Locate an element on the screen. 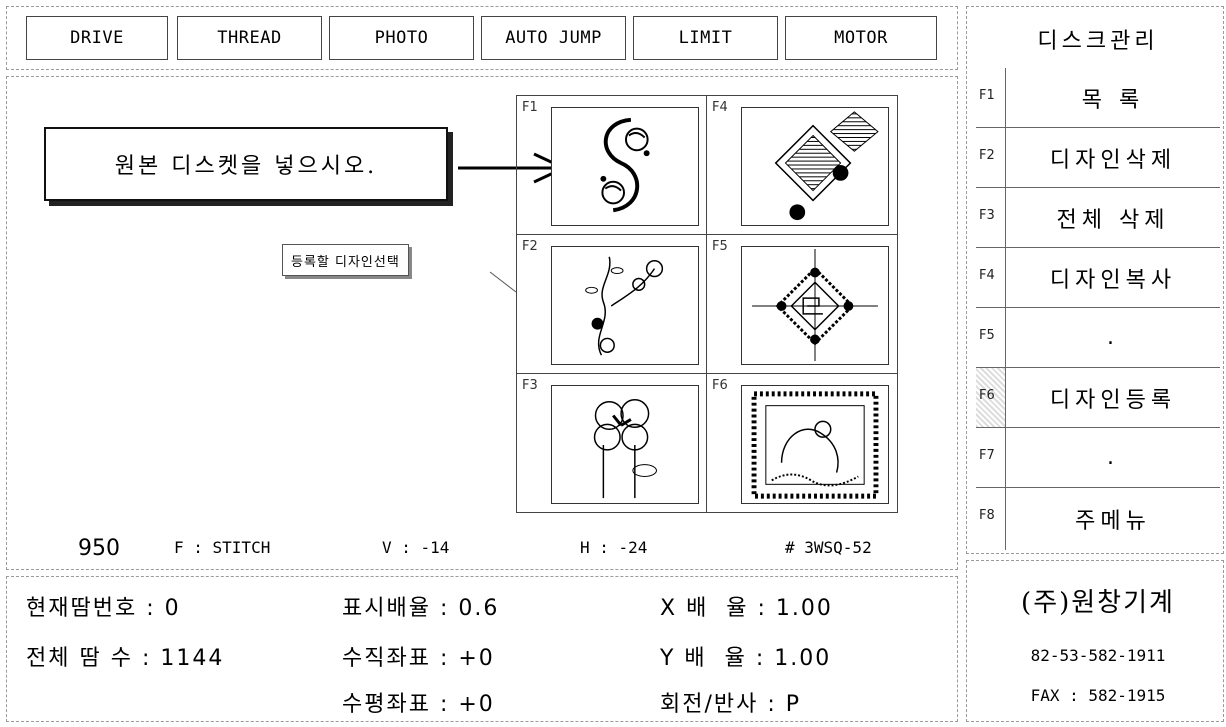  thread-button: THREAD is located at coordinates (249, 38).